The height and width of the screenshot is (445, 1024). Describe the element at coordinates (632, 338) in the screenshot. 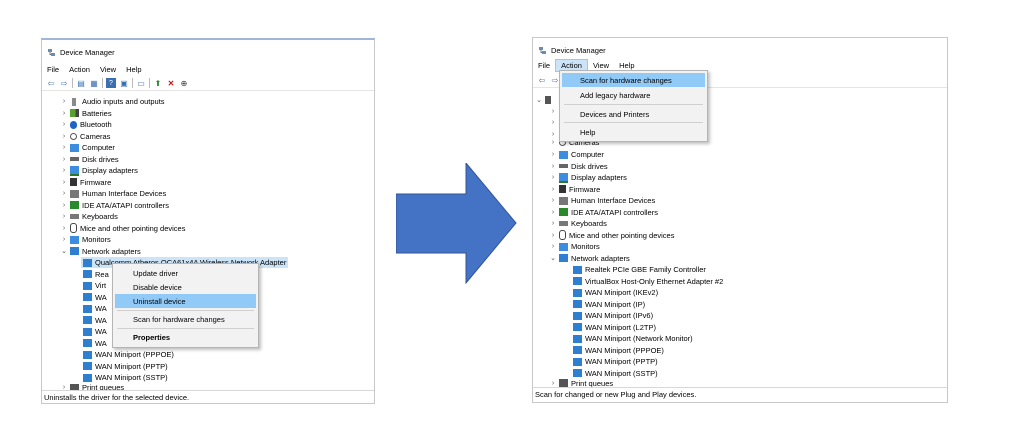

I see `tree-node-wan-network-monitor: WAN Miniport (Network Monitor)` at that location.